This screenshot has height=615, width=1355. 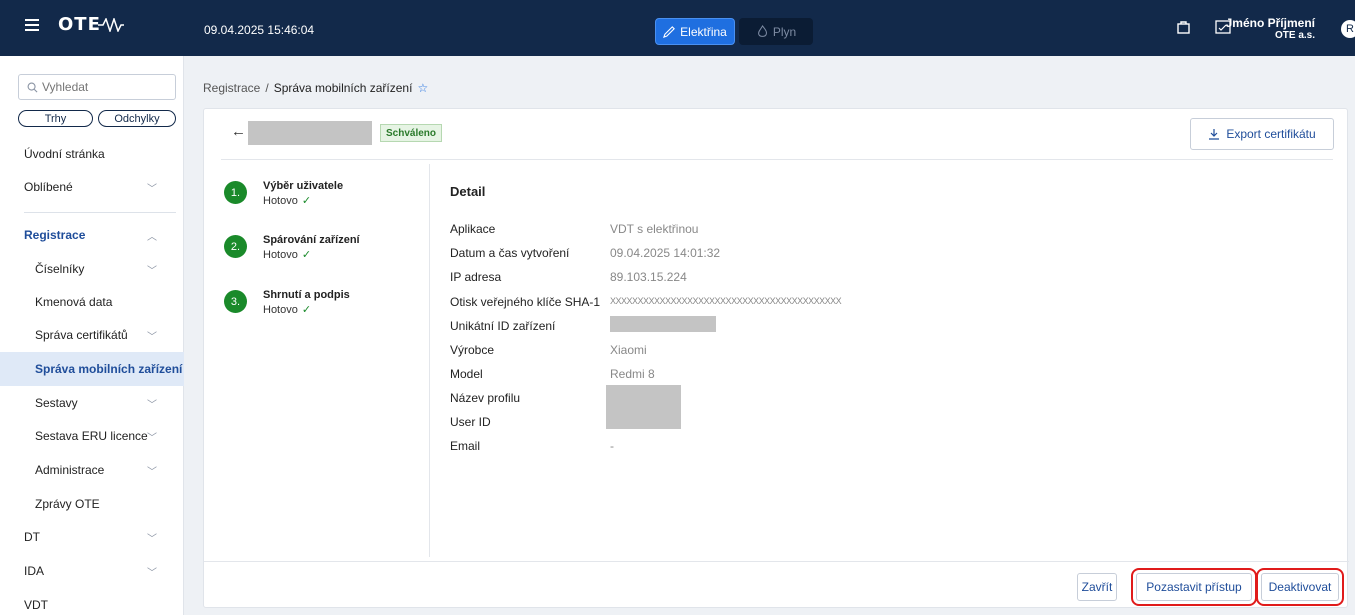 What do you see at coordinates (100, 212) in the screenshot?
I see `sidebar-divider` at bounding box center [100, 212].